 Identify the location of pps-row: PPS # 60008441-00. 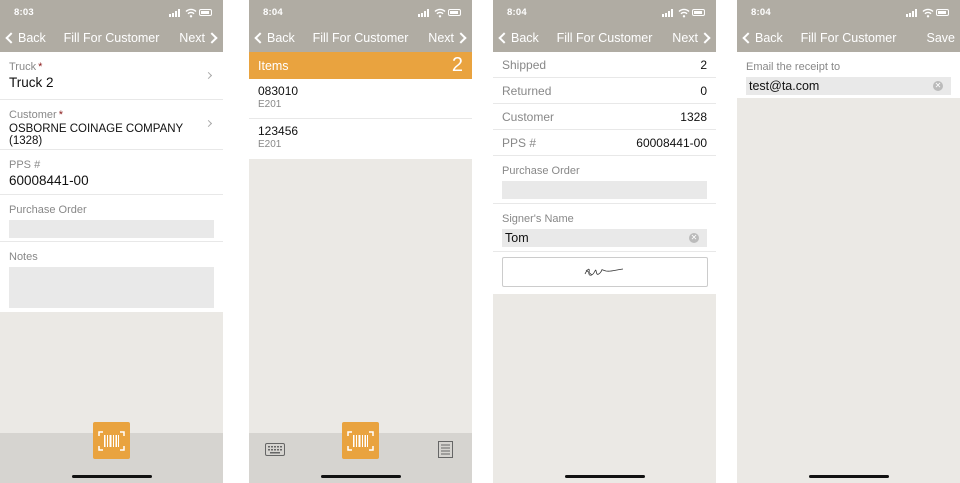
(604, 143).